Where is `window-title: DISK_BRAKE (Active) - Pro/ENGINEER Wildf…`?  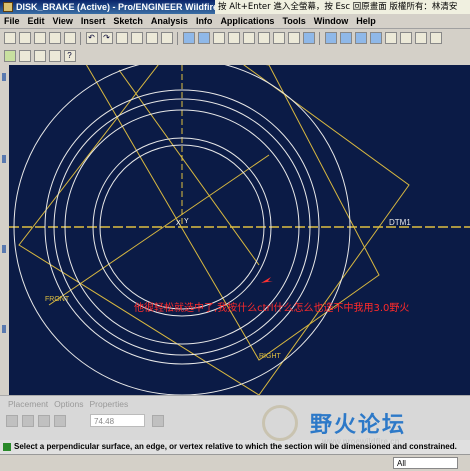 window-title: DISK_BRAKE (Active) - Pro/ENGINEER Wildf… is located at coordinates (117, 7).